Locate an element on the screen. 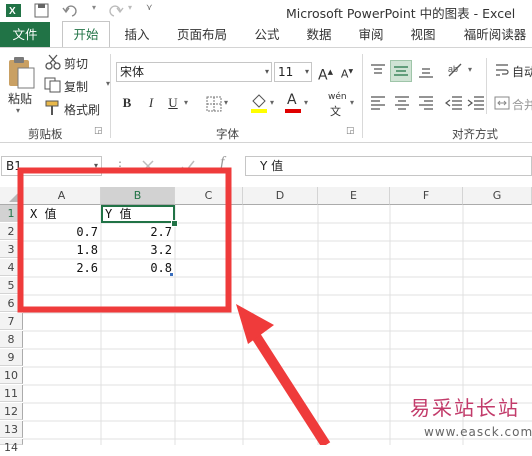 The image size is (532, 456). align-bottom-icon is located at coordinates (426, 71).